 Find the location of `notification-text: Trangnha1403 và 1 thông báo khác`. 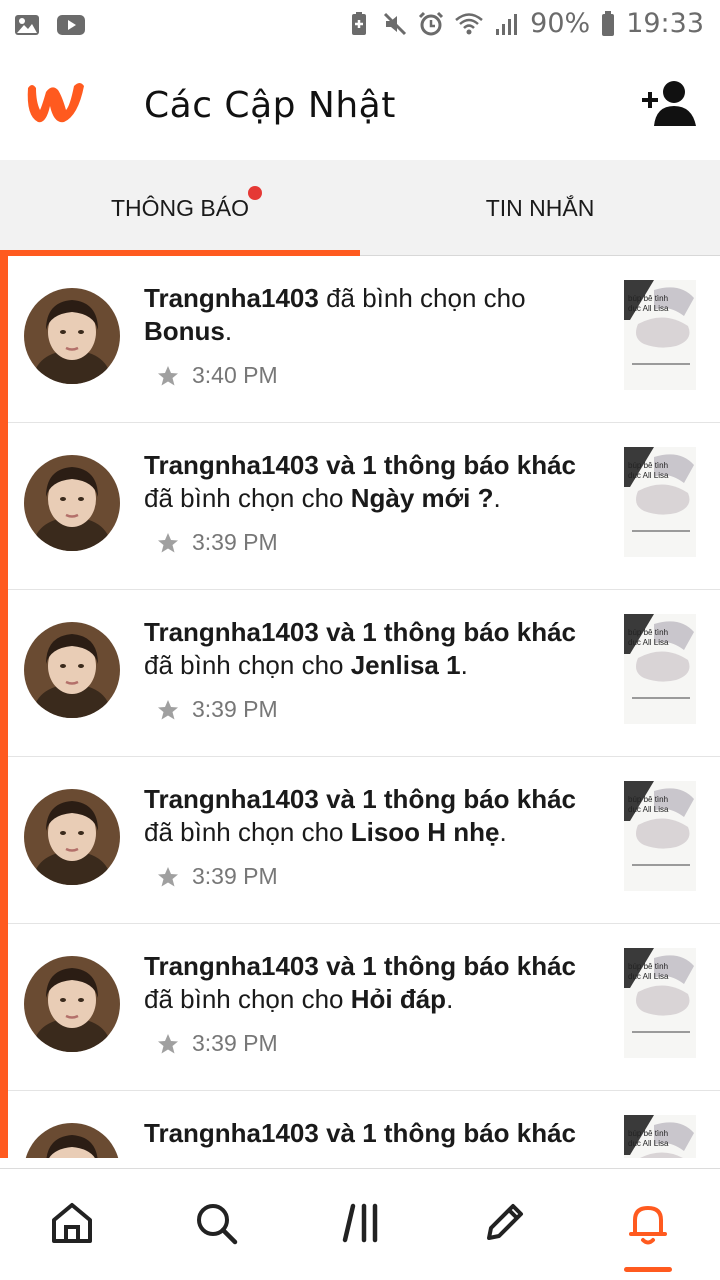

notification-text: Trangnha1403 và 1 thông báo khác is located at coordinates (374, 1133).